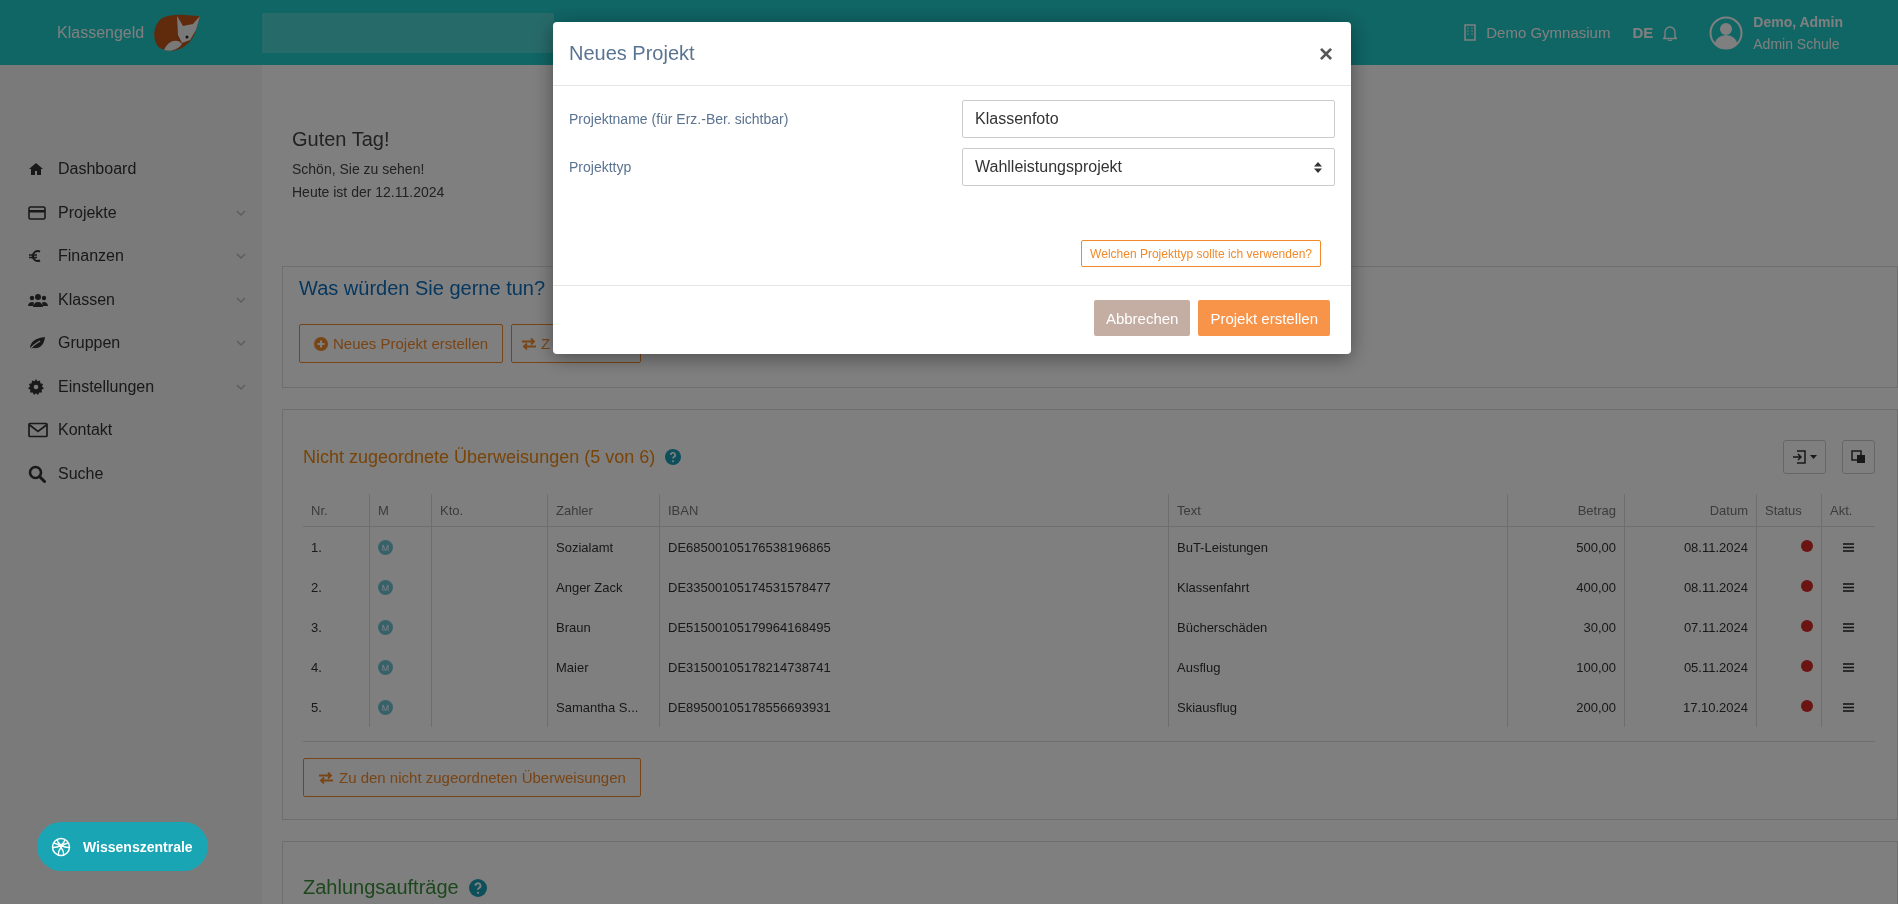  I want to click on globe-icon, so click(61, 846).